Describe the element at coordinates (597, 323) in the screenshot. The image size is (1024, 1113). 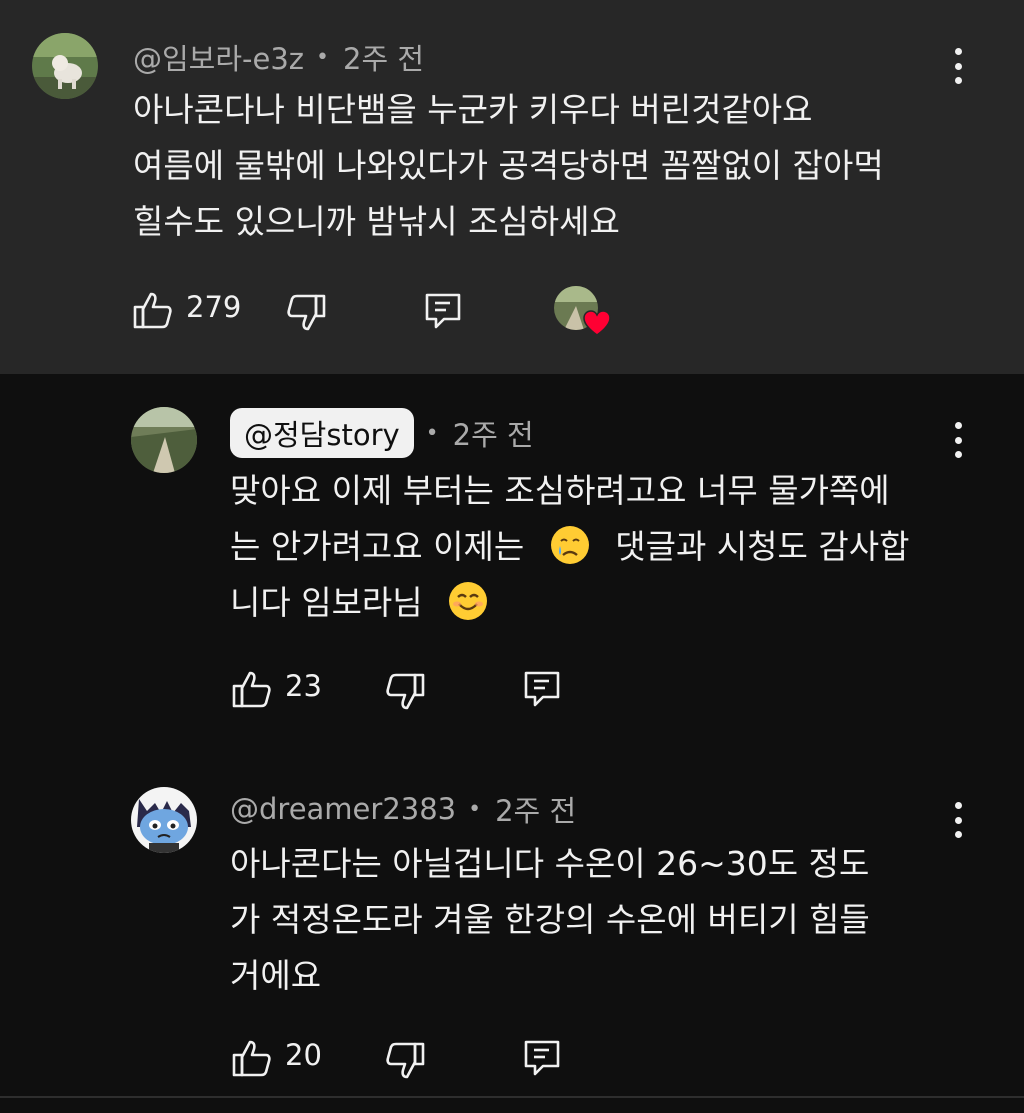
I see `heart-icon` at that location.